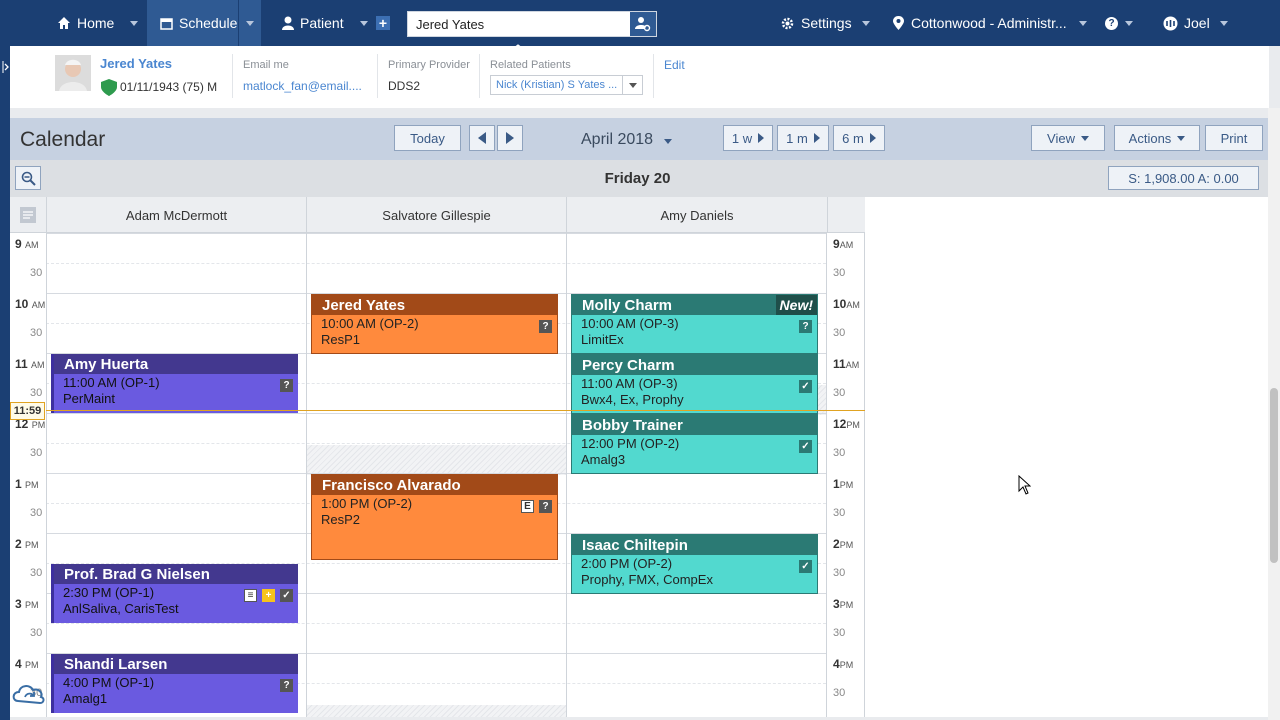 The height and width of the screenshot is (720, 1280). Describe the element at coordinates (436, 215) in the screenshot. I see `provider-column-header: Salvatore Gillespie` at that location.